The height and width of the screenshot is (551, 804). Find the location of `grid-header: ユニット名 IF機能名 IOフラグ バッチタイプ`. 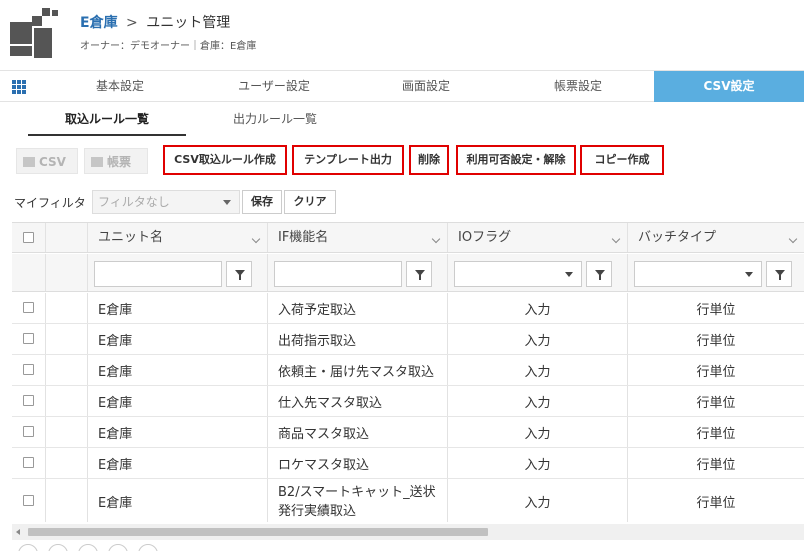

grid-header: ユニット名 IF機能名 IOフラグ バッチタイプ is located at coordinates (408, 238).